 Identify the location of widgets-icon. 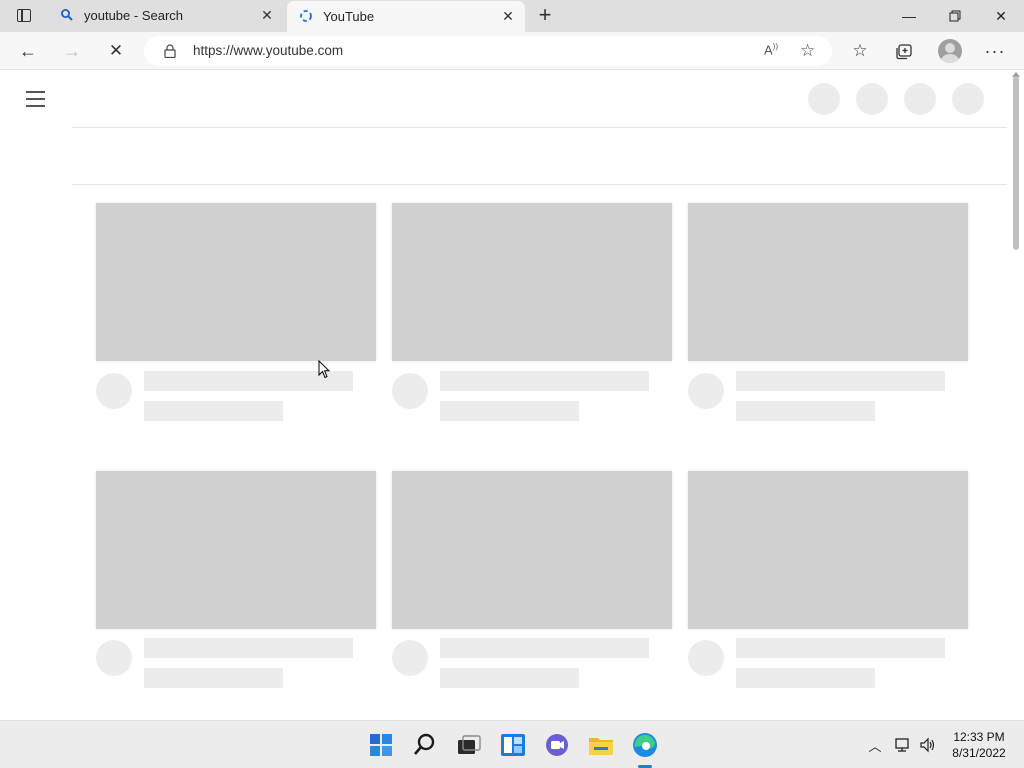
(513, 745).